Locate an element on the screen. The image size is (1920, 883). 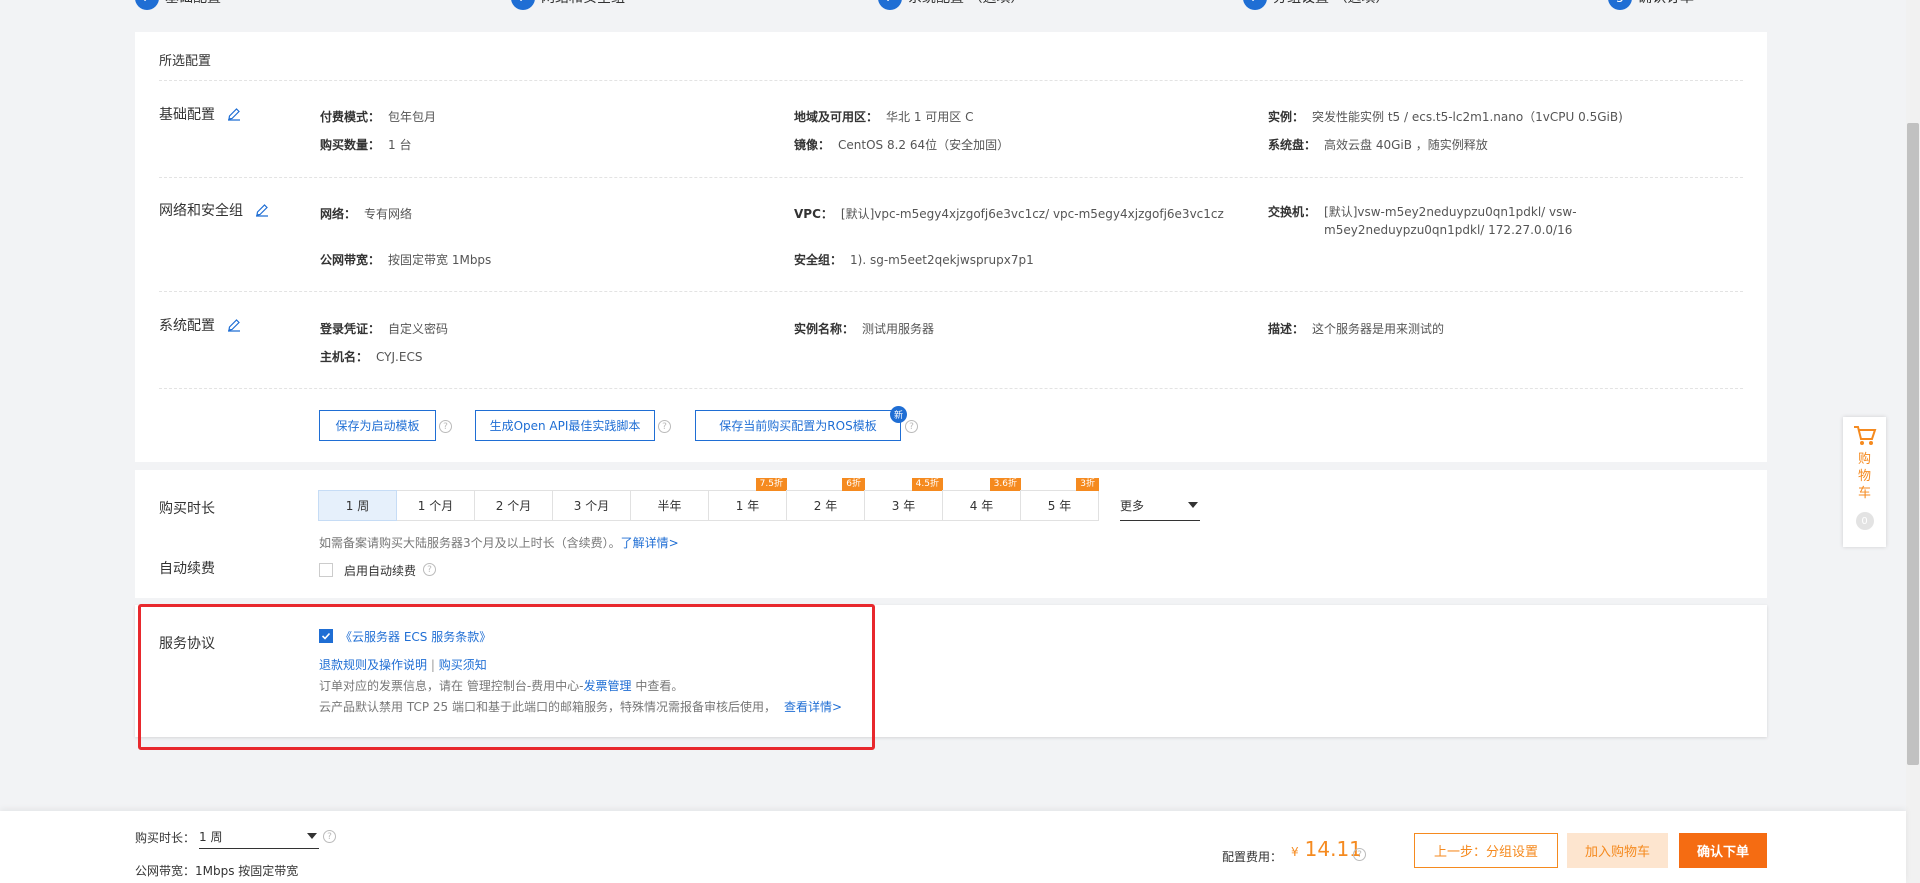
login-credential: 登录凭证： 自定义密码 is located at coordinates (384, 329).